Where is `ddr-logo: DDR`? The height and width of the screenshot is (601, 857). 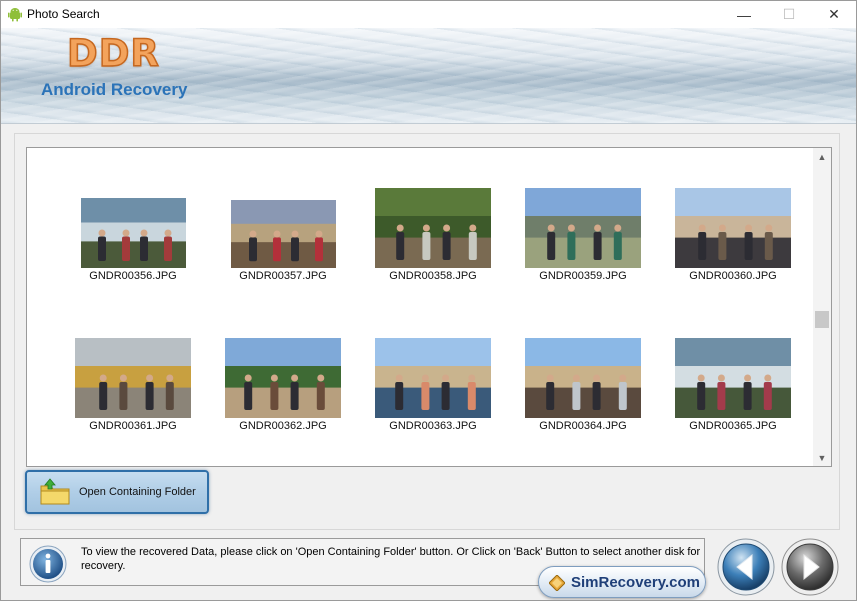 ddr-logo: DDR is located at coordinates (113, 53).